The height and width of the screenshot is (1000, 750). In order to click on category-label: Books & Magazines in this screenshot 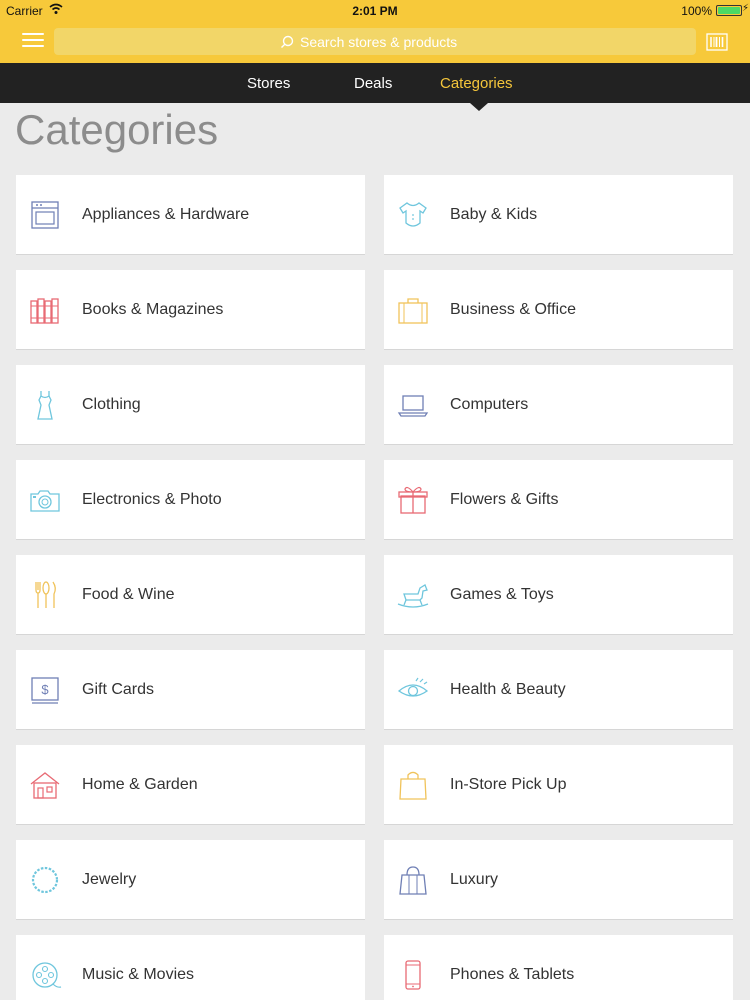, I will do `click(153, 309)`.